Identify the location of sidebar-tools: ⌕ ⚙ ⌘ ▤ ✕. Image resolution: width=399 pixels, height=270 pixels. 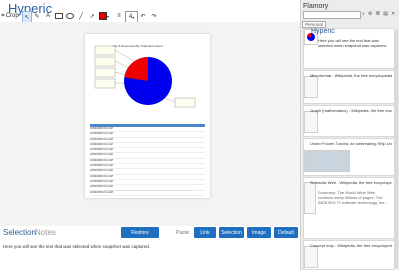
(378, 14).